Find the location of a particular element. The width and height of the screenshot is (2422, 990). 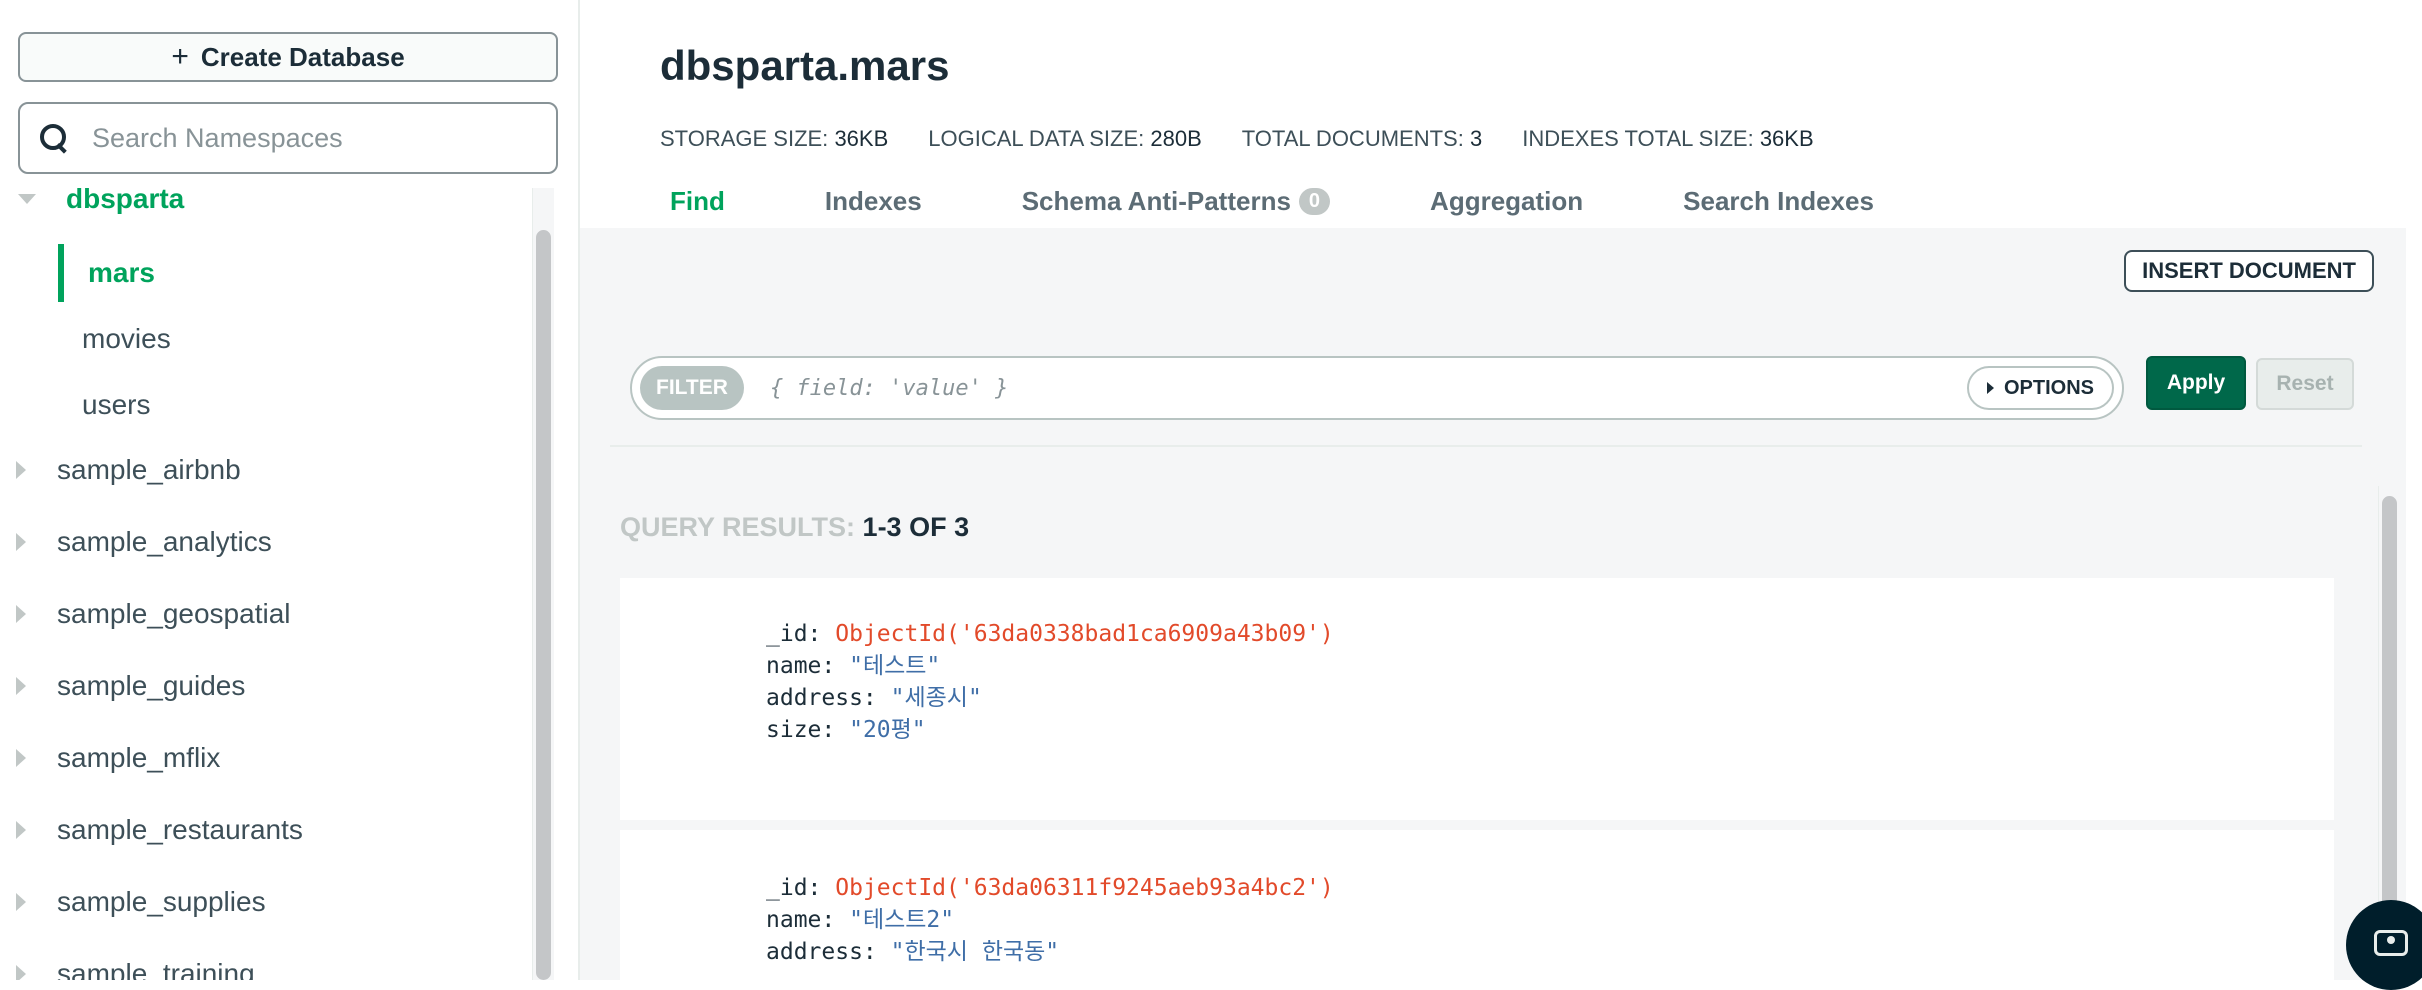

tab-schema-anti-patterns: Schema Anti-Patterns 0 is located at coordinates (1176, 201).